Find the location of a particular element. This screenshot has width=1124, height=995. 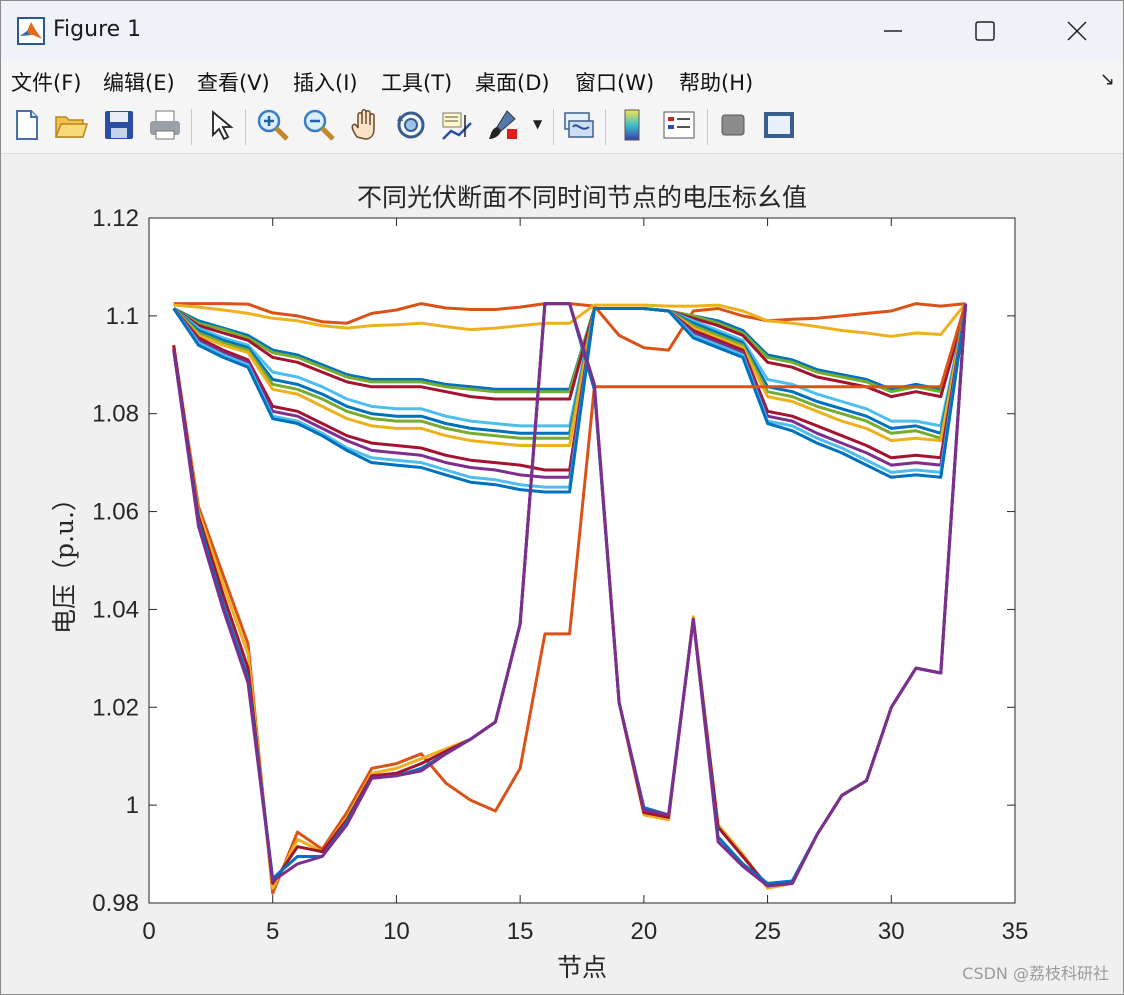

x-tick-label: 30 is located at coordinates (891, 931).